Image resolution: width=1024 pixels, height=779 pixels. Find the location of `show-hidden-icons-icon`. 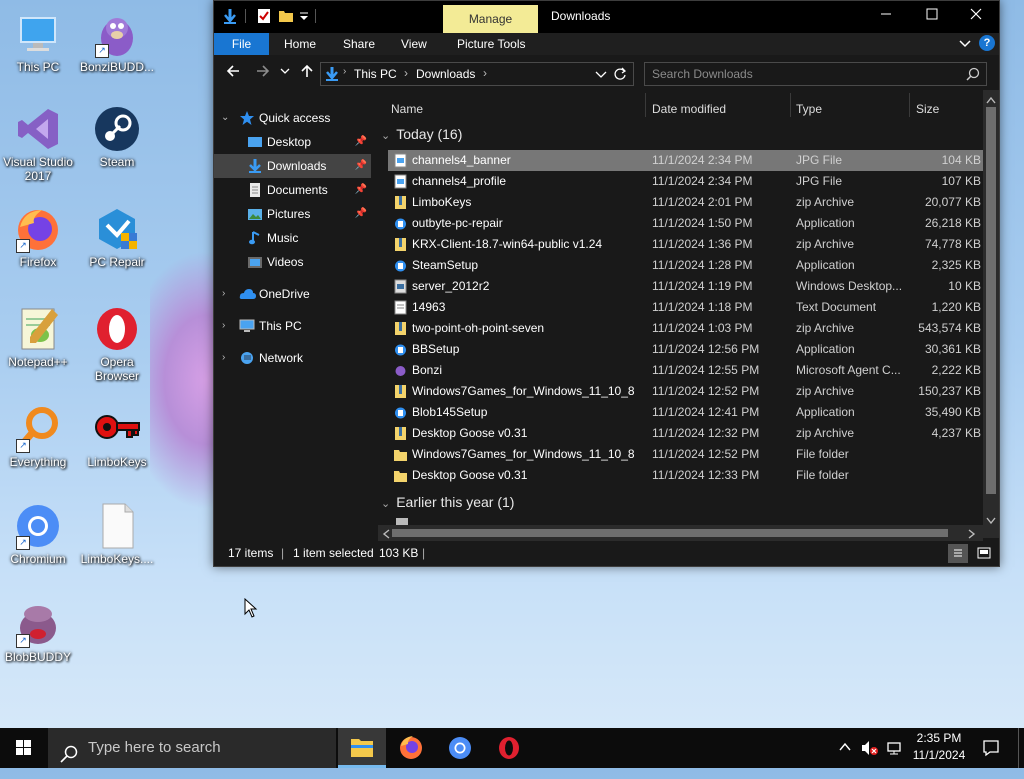

show-hidden-icons-icon is located at coordinates (845, 748).